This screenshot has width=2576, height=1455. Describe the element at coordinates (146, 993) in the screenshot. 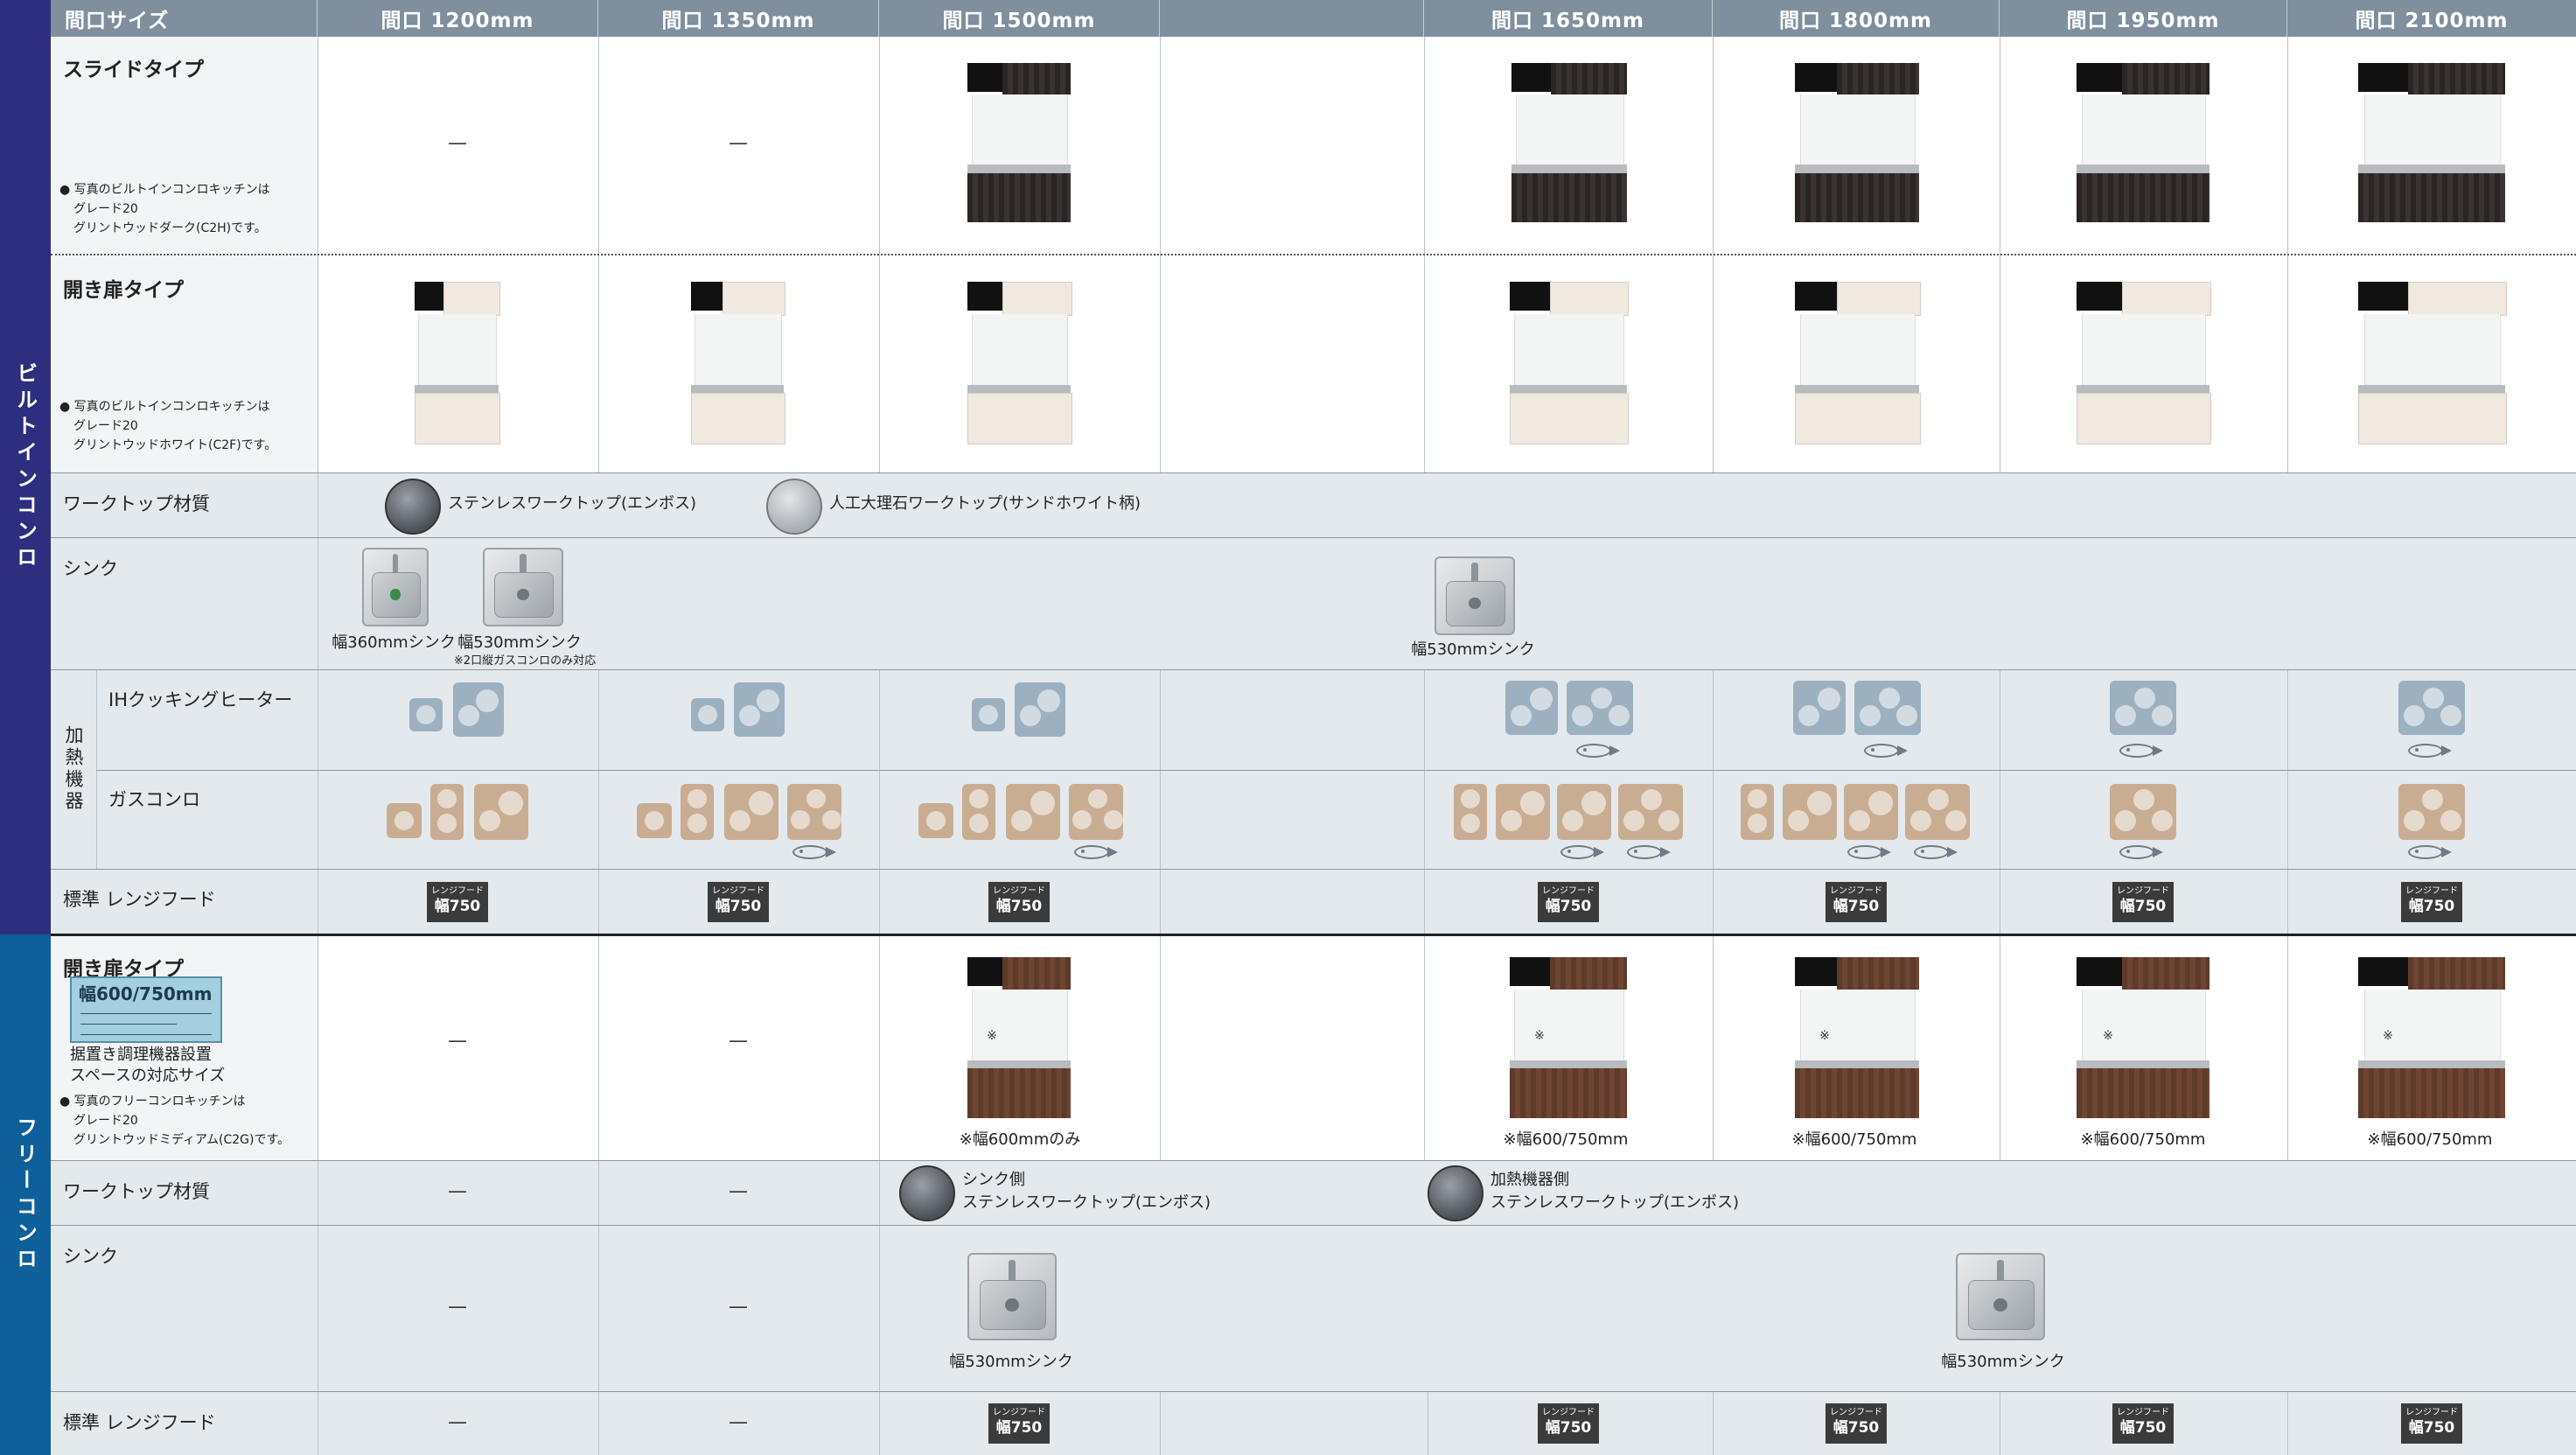

I see `size-badge-text: 幅600/750mm` at that location.